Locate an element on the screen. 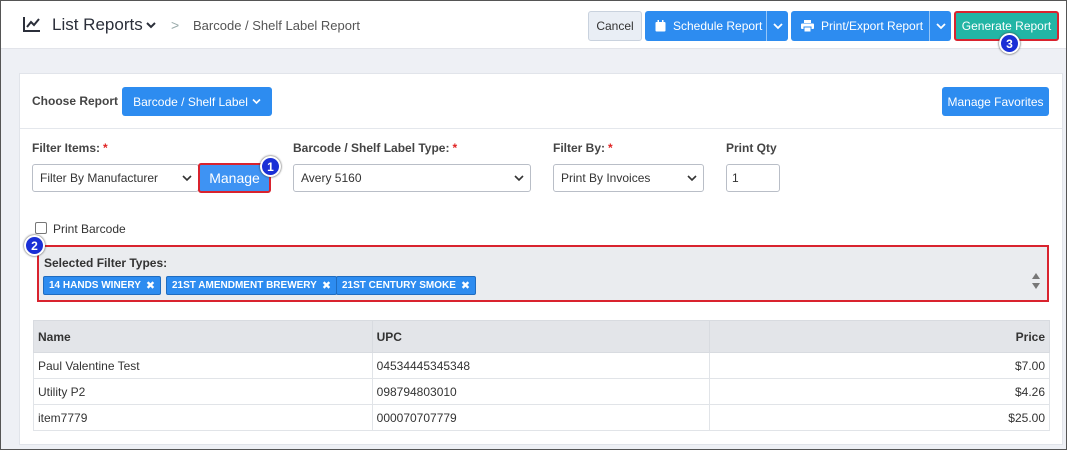 The height and width of the screenshot is (450, 1067). table-header-row: Name UPC Price is located at coordinates (541, 336).